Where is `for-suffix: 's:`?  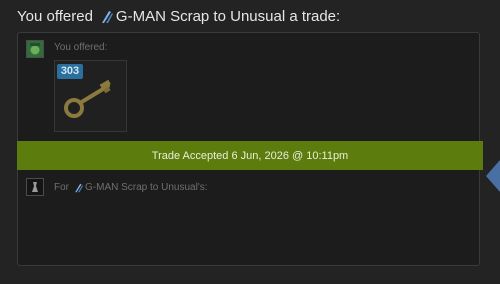 for-suffix: 's: is located at coordinates (202, 187).